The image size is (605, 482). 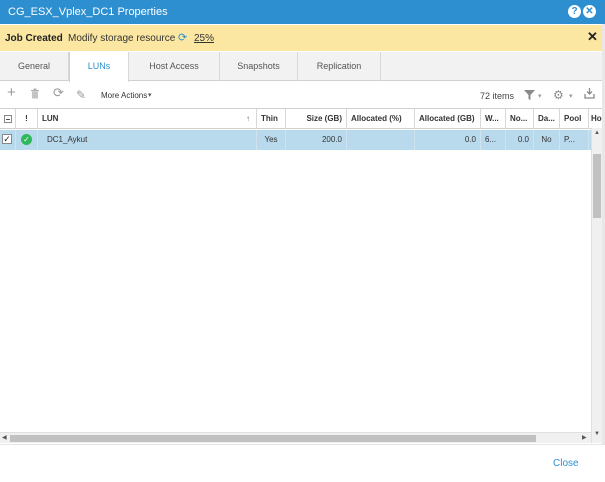 I want to click on add-icon: +, so click(x=11, y=92).